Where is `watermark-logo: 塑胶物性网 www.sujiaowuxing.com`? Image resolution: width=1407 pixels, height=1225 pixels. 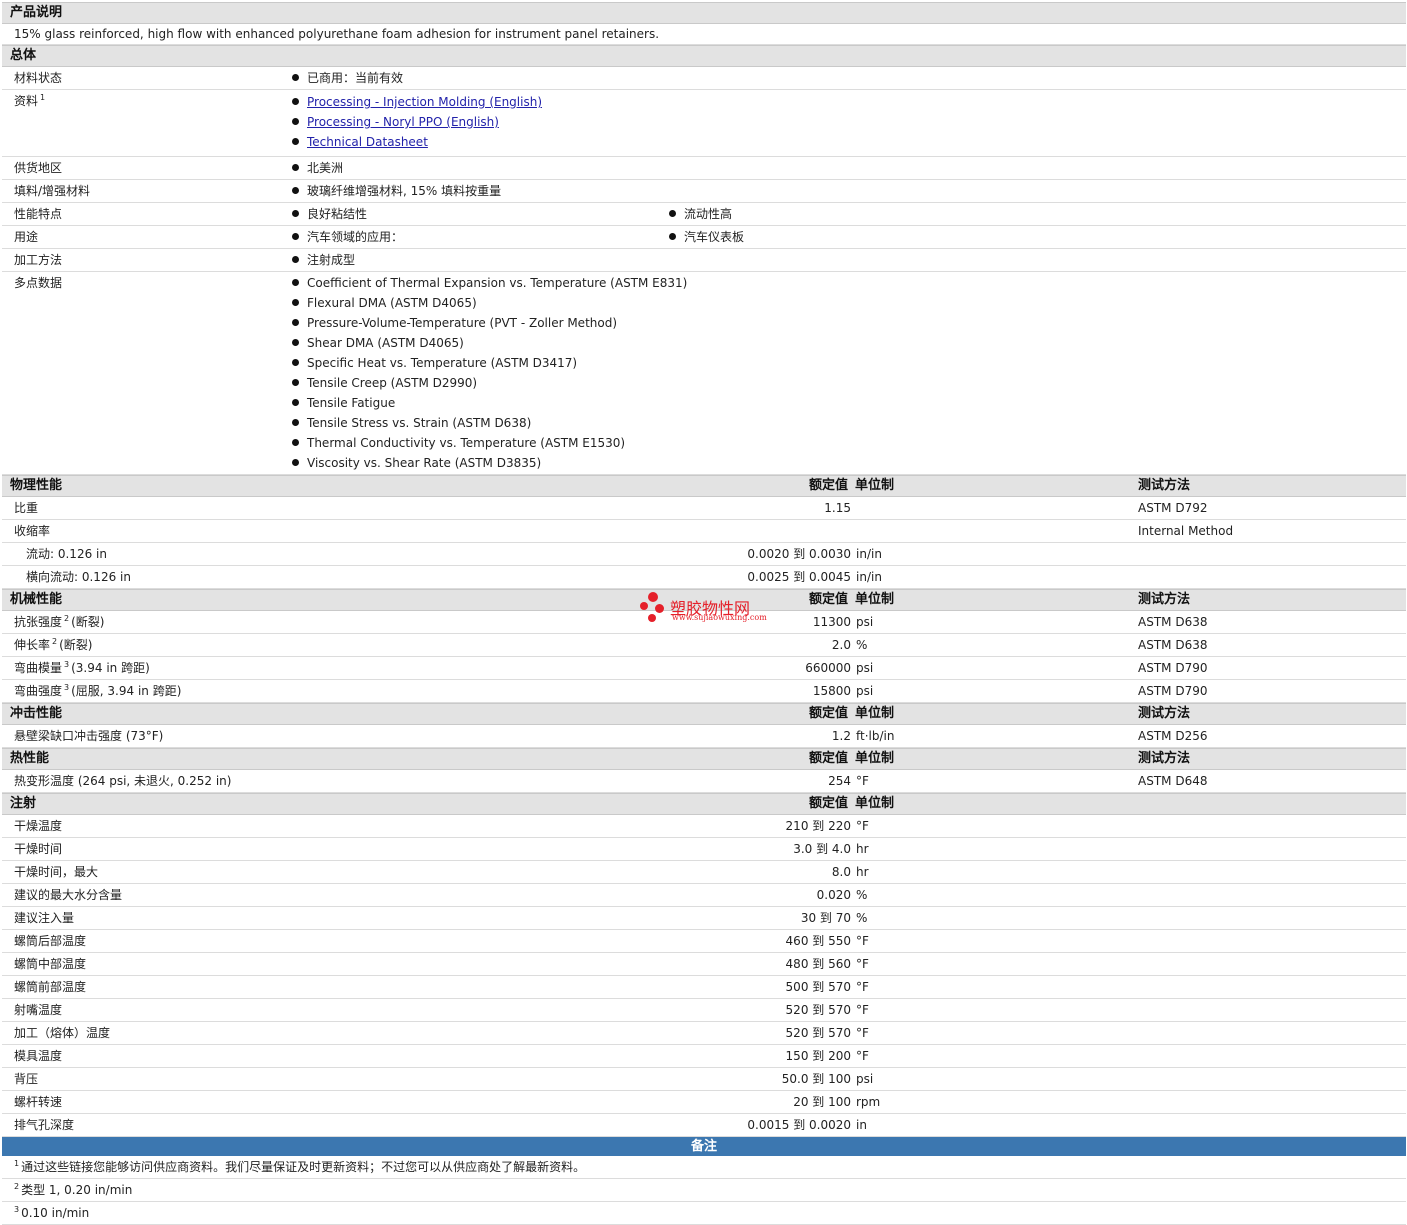
watermark-logo: 塑胶物性网 www.sujiaowuxing.com is located at coordinates (710, 609).